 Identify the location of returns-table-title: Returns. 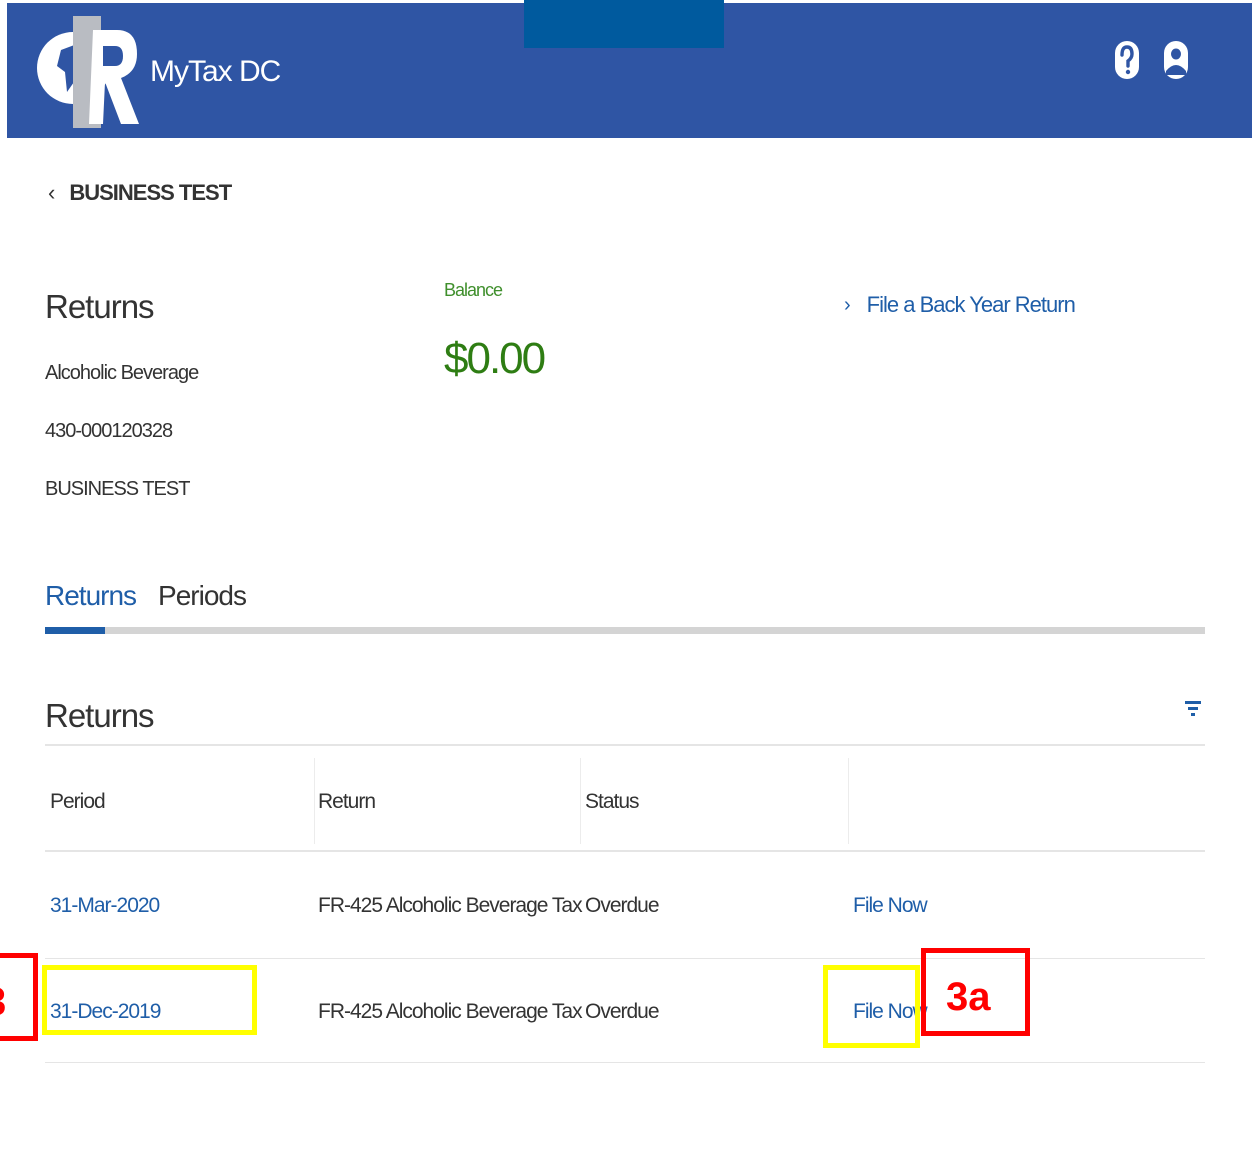
(100, 715).